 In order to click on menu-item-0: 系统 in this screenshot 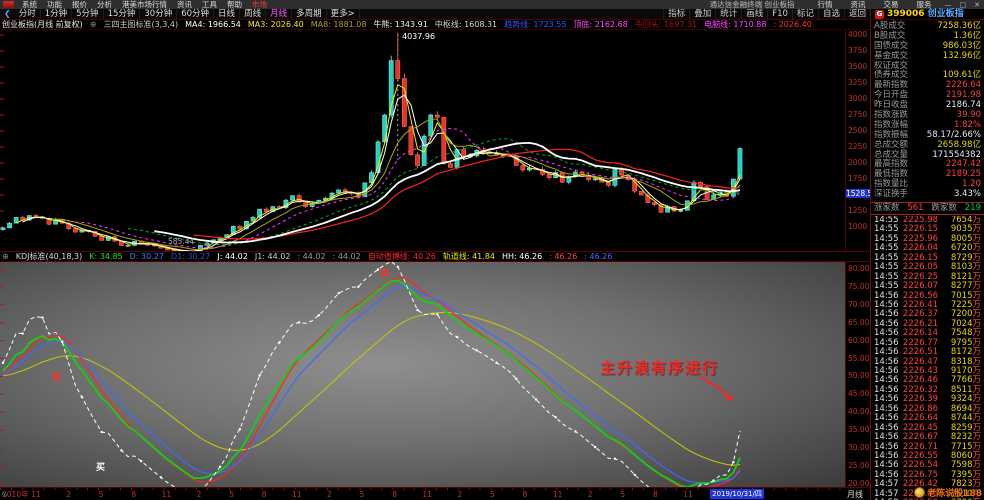, I will do `click(29, 4)`.